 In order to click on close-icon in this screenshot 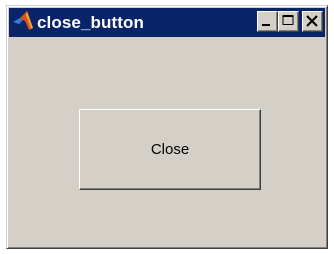, I will do `click(312, 21)`.